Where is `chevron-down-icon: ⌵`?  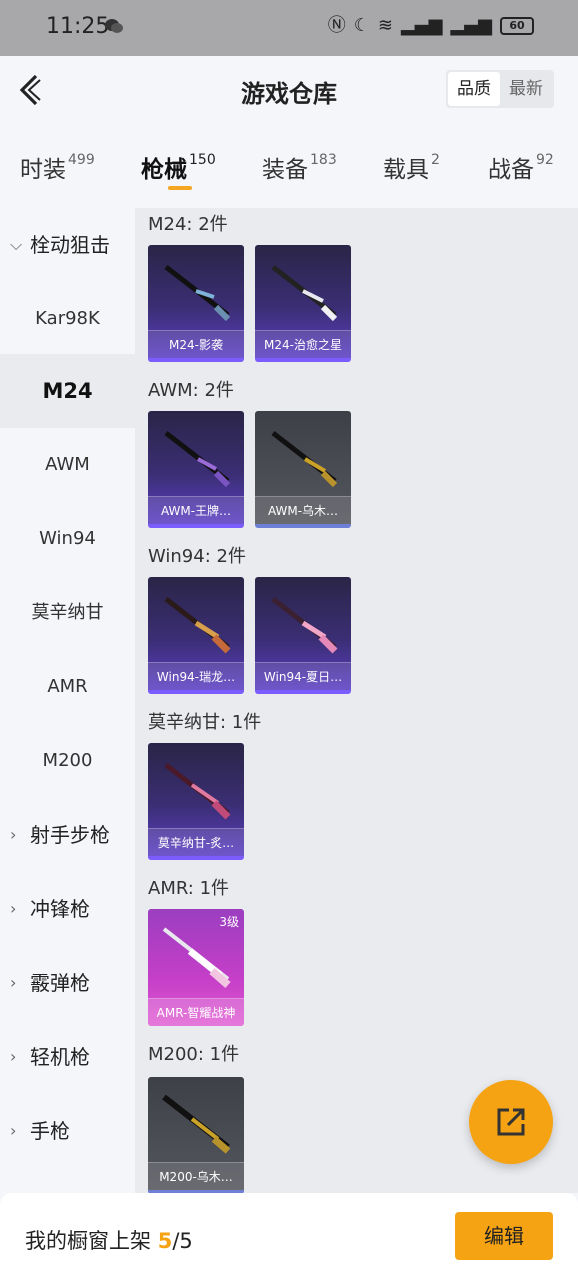
chevron-down-icon: ⌵ is located at coordinates (16, 244).